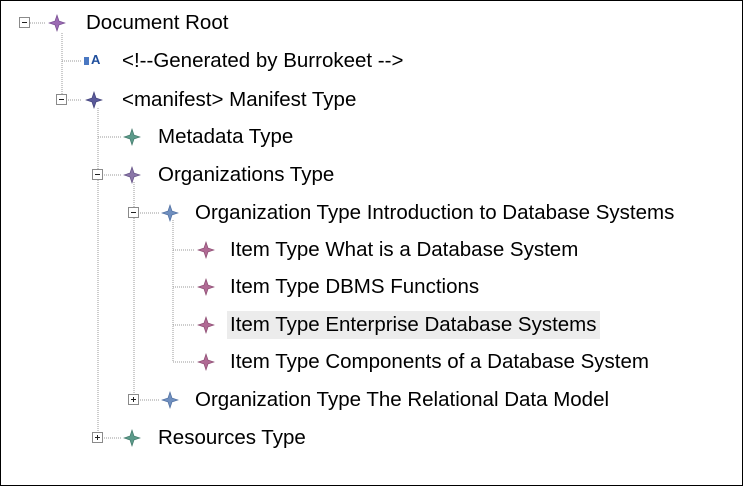  I want to click on collapse-toggle-organizations, so click(97, 174).